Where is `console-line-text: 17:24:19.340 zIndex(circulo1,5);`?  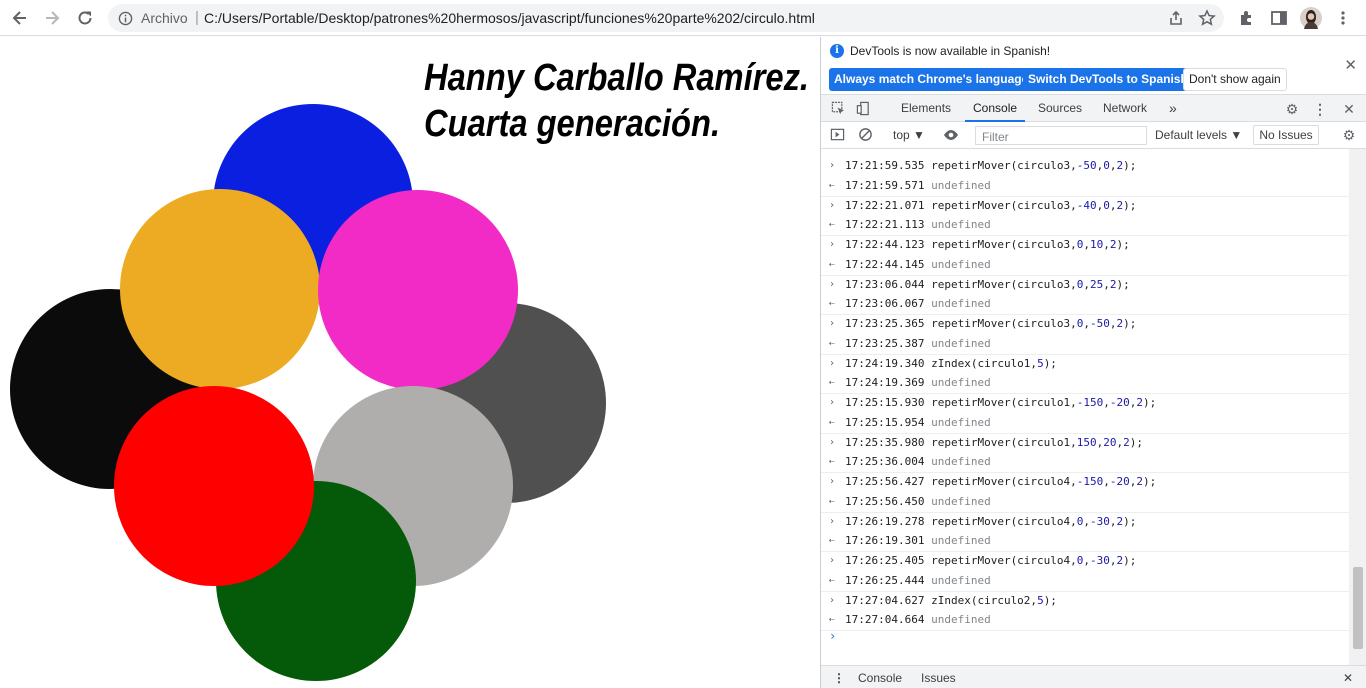 console-line-text: 17:24:19.340 zIndex(circulo1,5); is located at coordinates (951, 363).